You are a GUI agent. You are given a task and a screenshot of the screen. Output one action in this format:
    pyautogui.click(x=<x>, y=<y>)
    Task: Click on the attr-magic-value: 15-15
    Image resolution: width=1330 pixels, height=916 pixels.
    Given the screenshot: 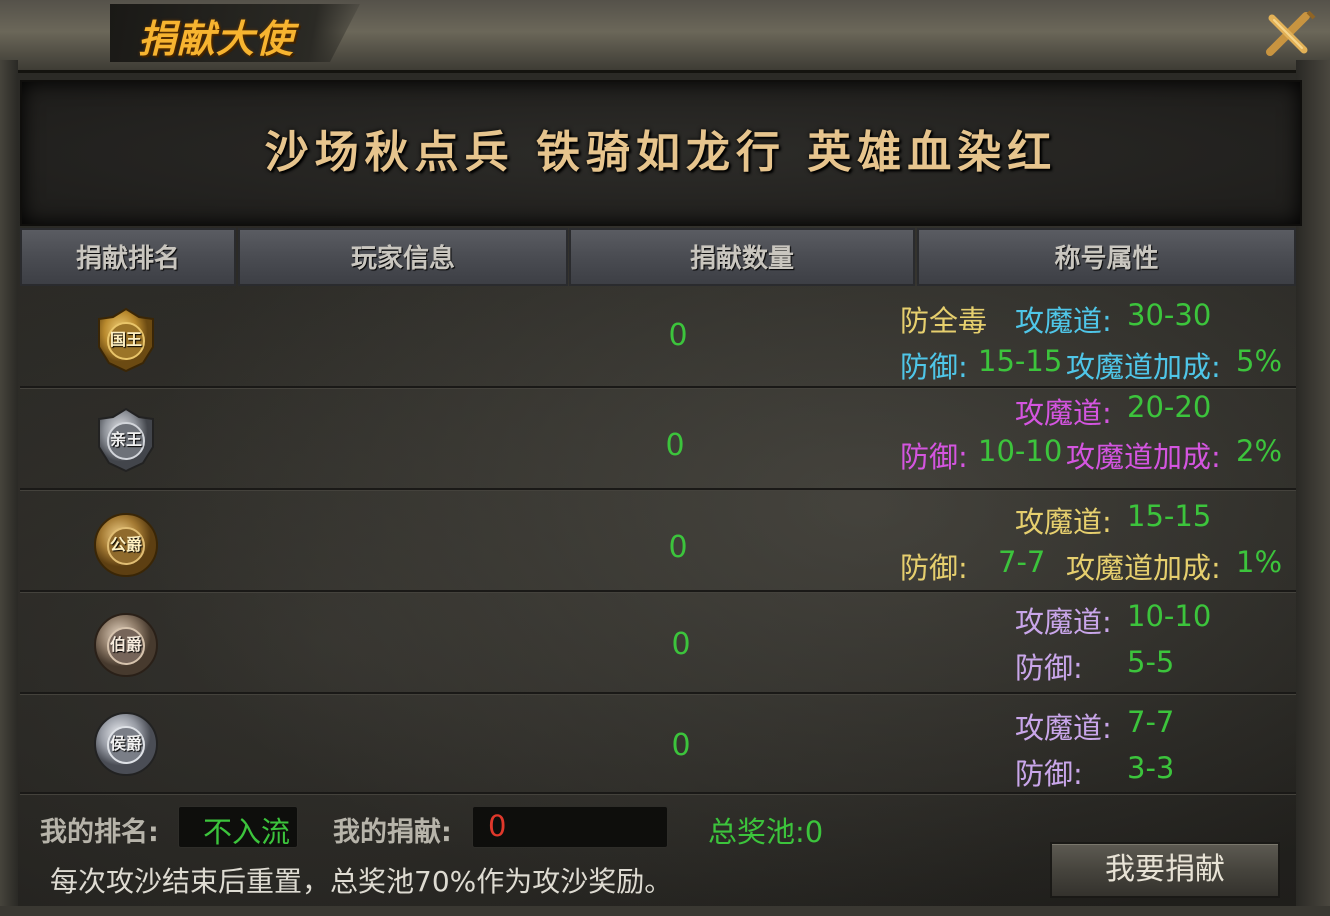 What is the action you would take?
    pyautogui.click(x=1169, y=516)
    